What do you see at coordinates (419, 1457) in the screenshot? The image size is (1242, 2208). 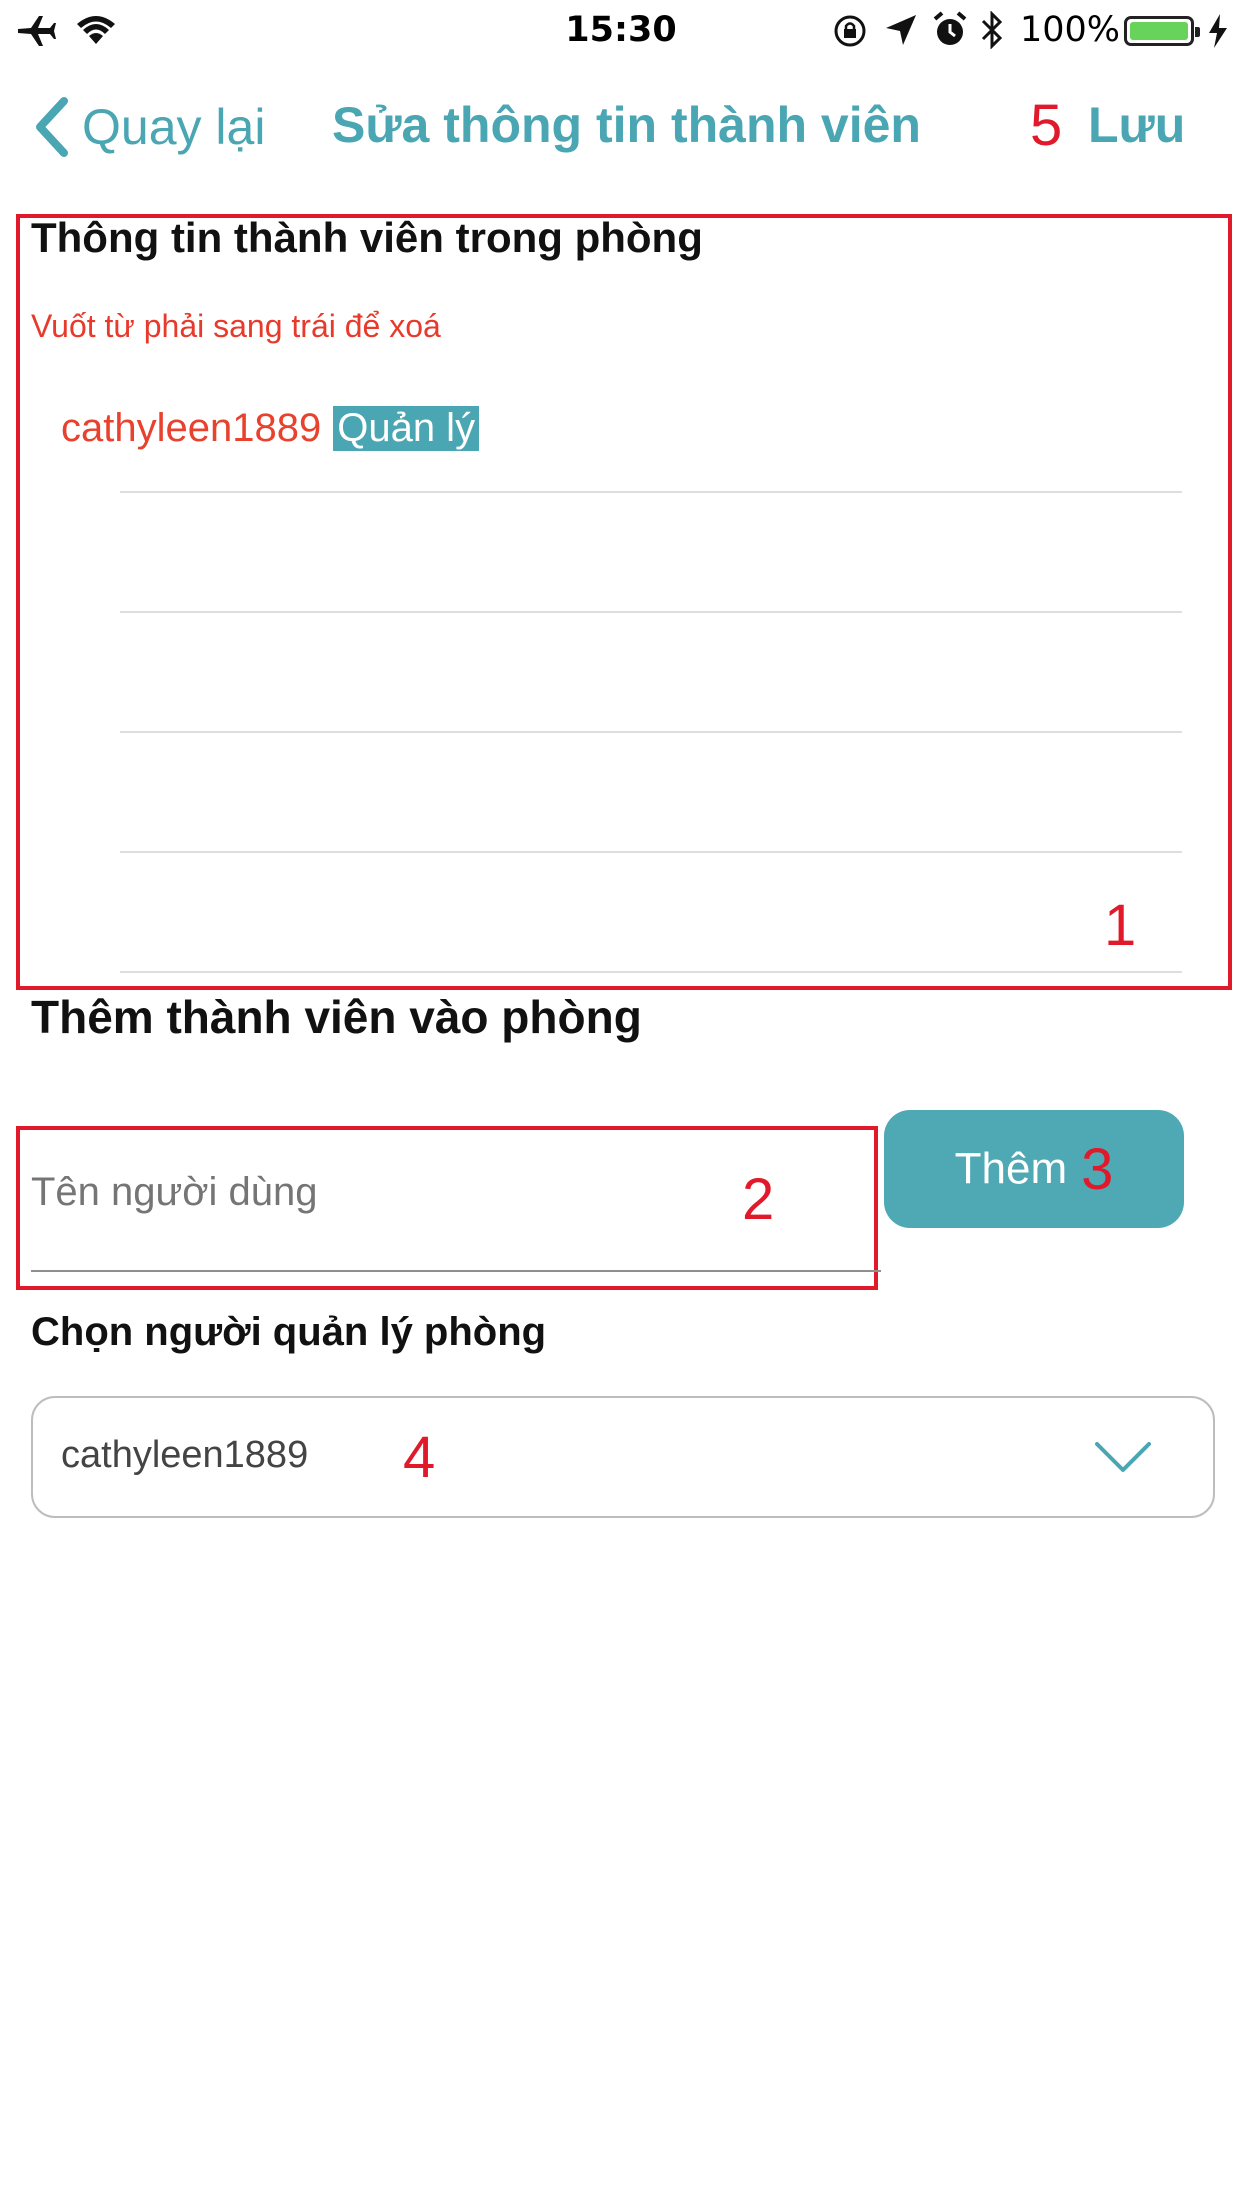 I see `annotation-4: 4` at bounding box center [419, 1457].